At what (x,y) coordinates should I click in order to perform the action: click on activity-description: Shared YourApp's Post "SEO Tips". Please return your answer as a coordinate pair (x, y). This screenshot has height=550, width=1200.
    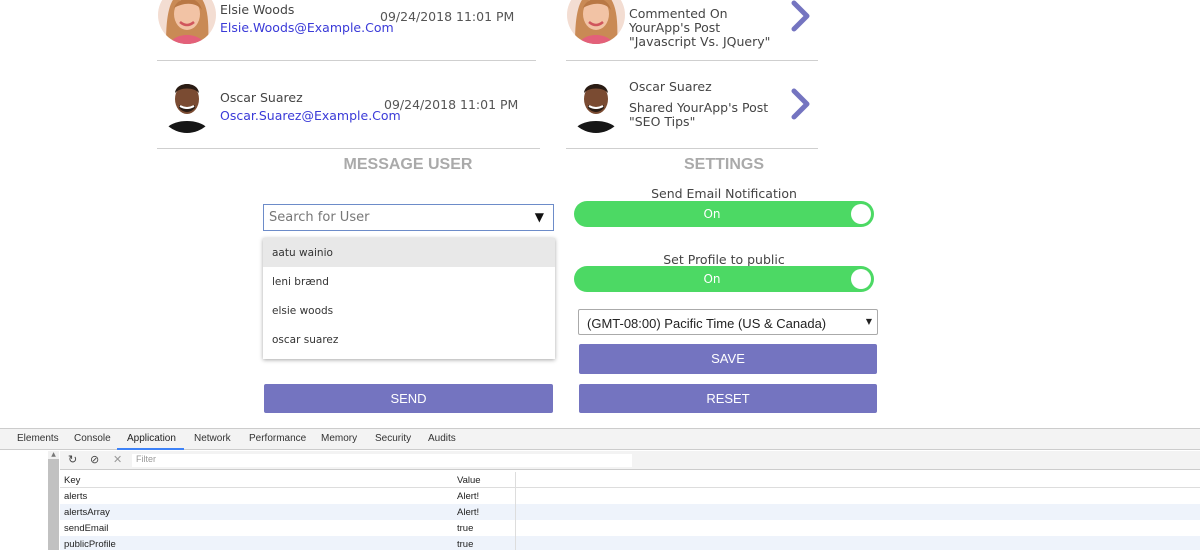
    Looking at the image, I should click on (699, 114).